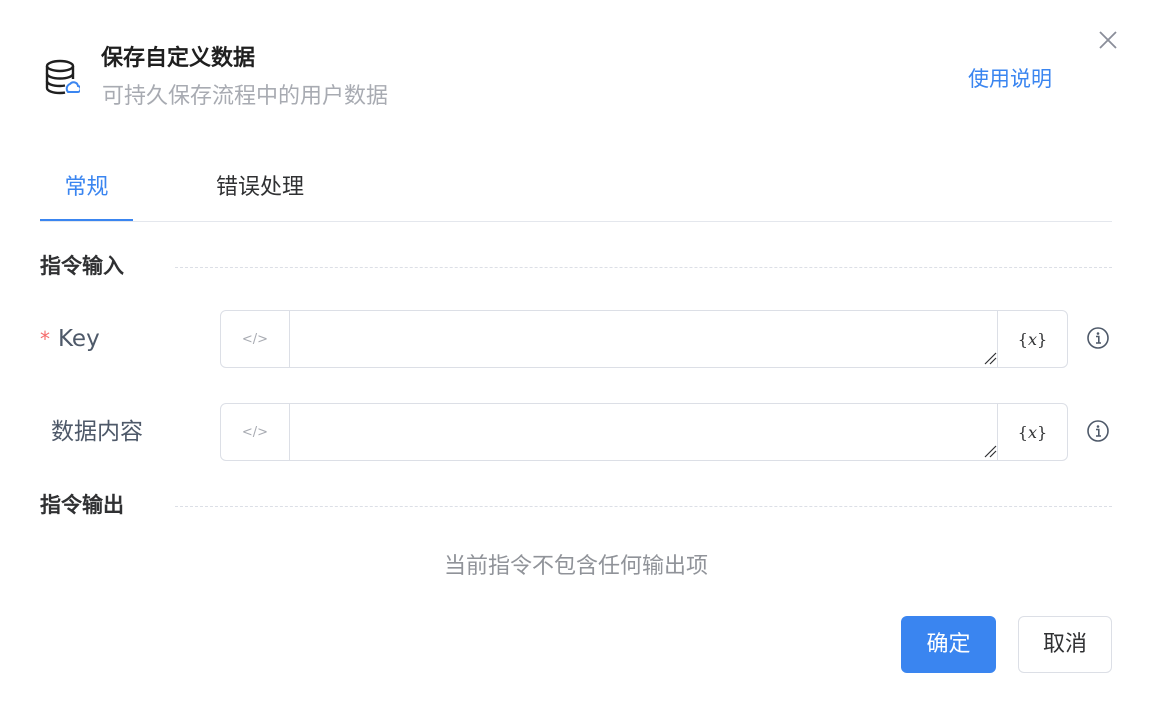 The image size is (1152, 712). What do you see at coordinates (45, 339) in the screenshot?
I see `required-mark: *` at bounding box center [45, 339].